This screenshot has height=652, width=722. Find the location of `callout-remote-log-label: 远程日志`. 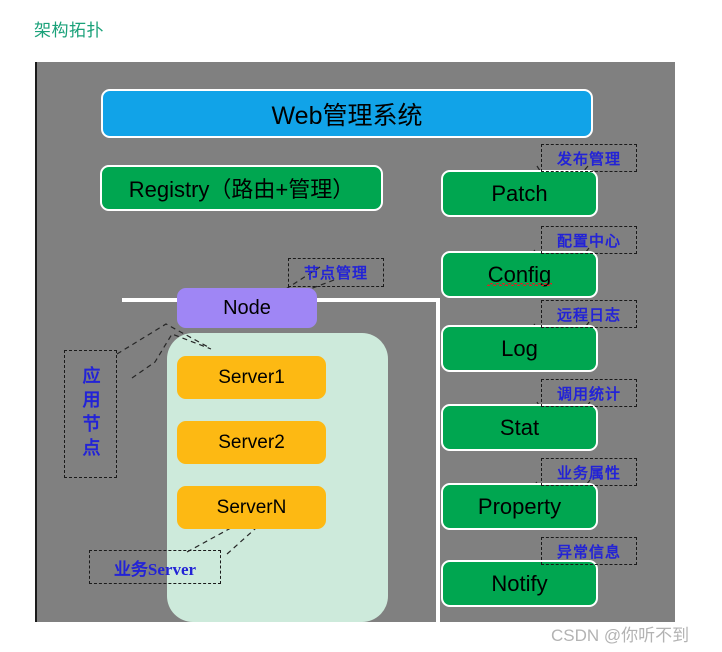

callout-remote-log-label: 远程日志 is located at coordinates (588, 315).